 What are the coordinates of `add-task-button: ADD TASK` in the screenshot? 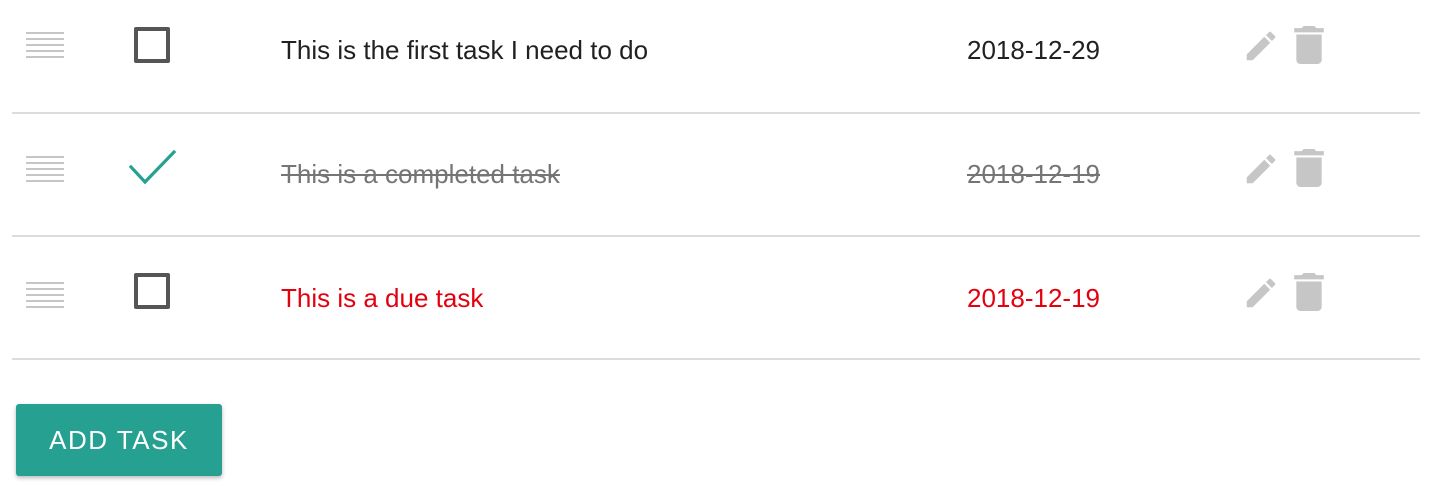 It's located at (119, 440).